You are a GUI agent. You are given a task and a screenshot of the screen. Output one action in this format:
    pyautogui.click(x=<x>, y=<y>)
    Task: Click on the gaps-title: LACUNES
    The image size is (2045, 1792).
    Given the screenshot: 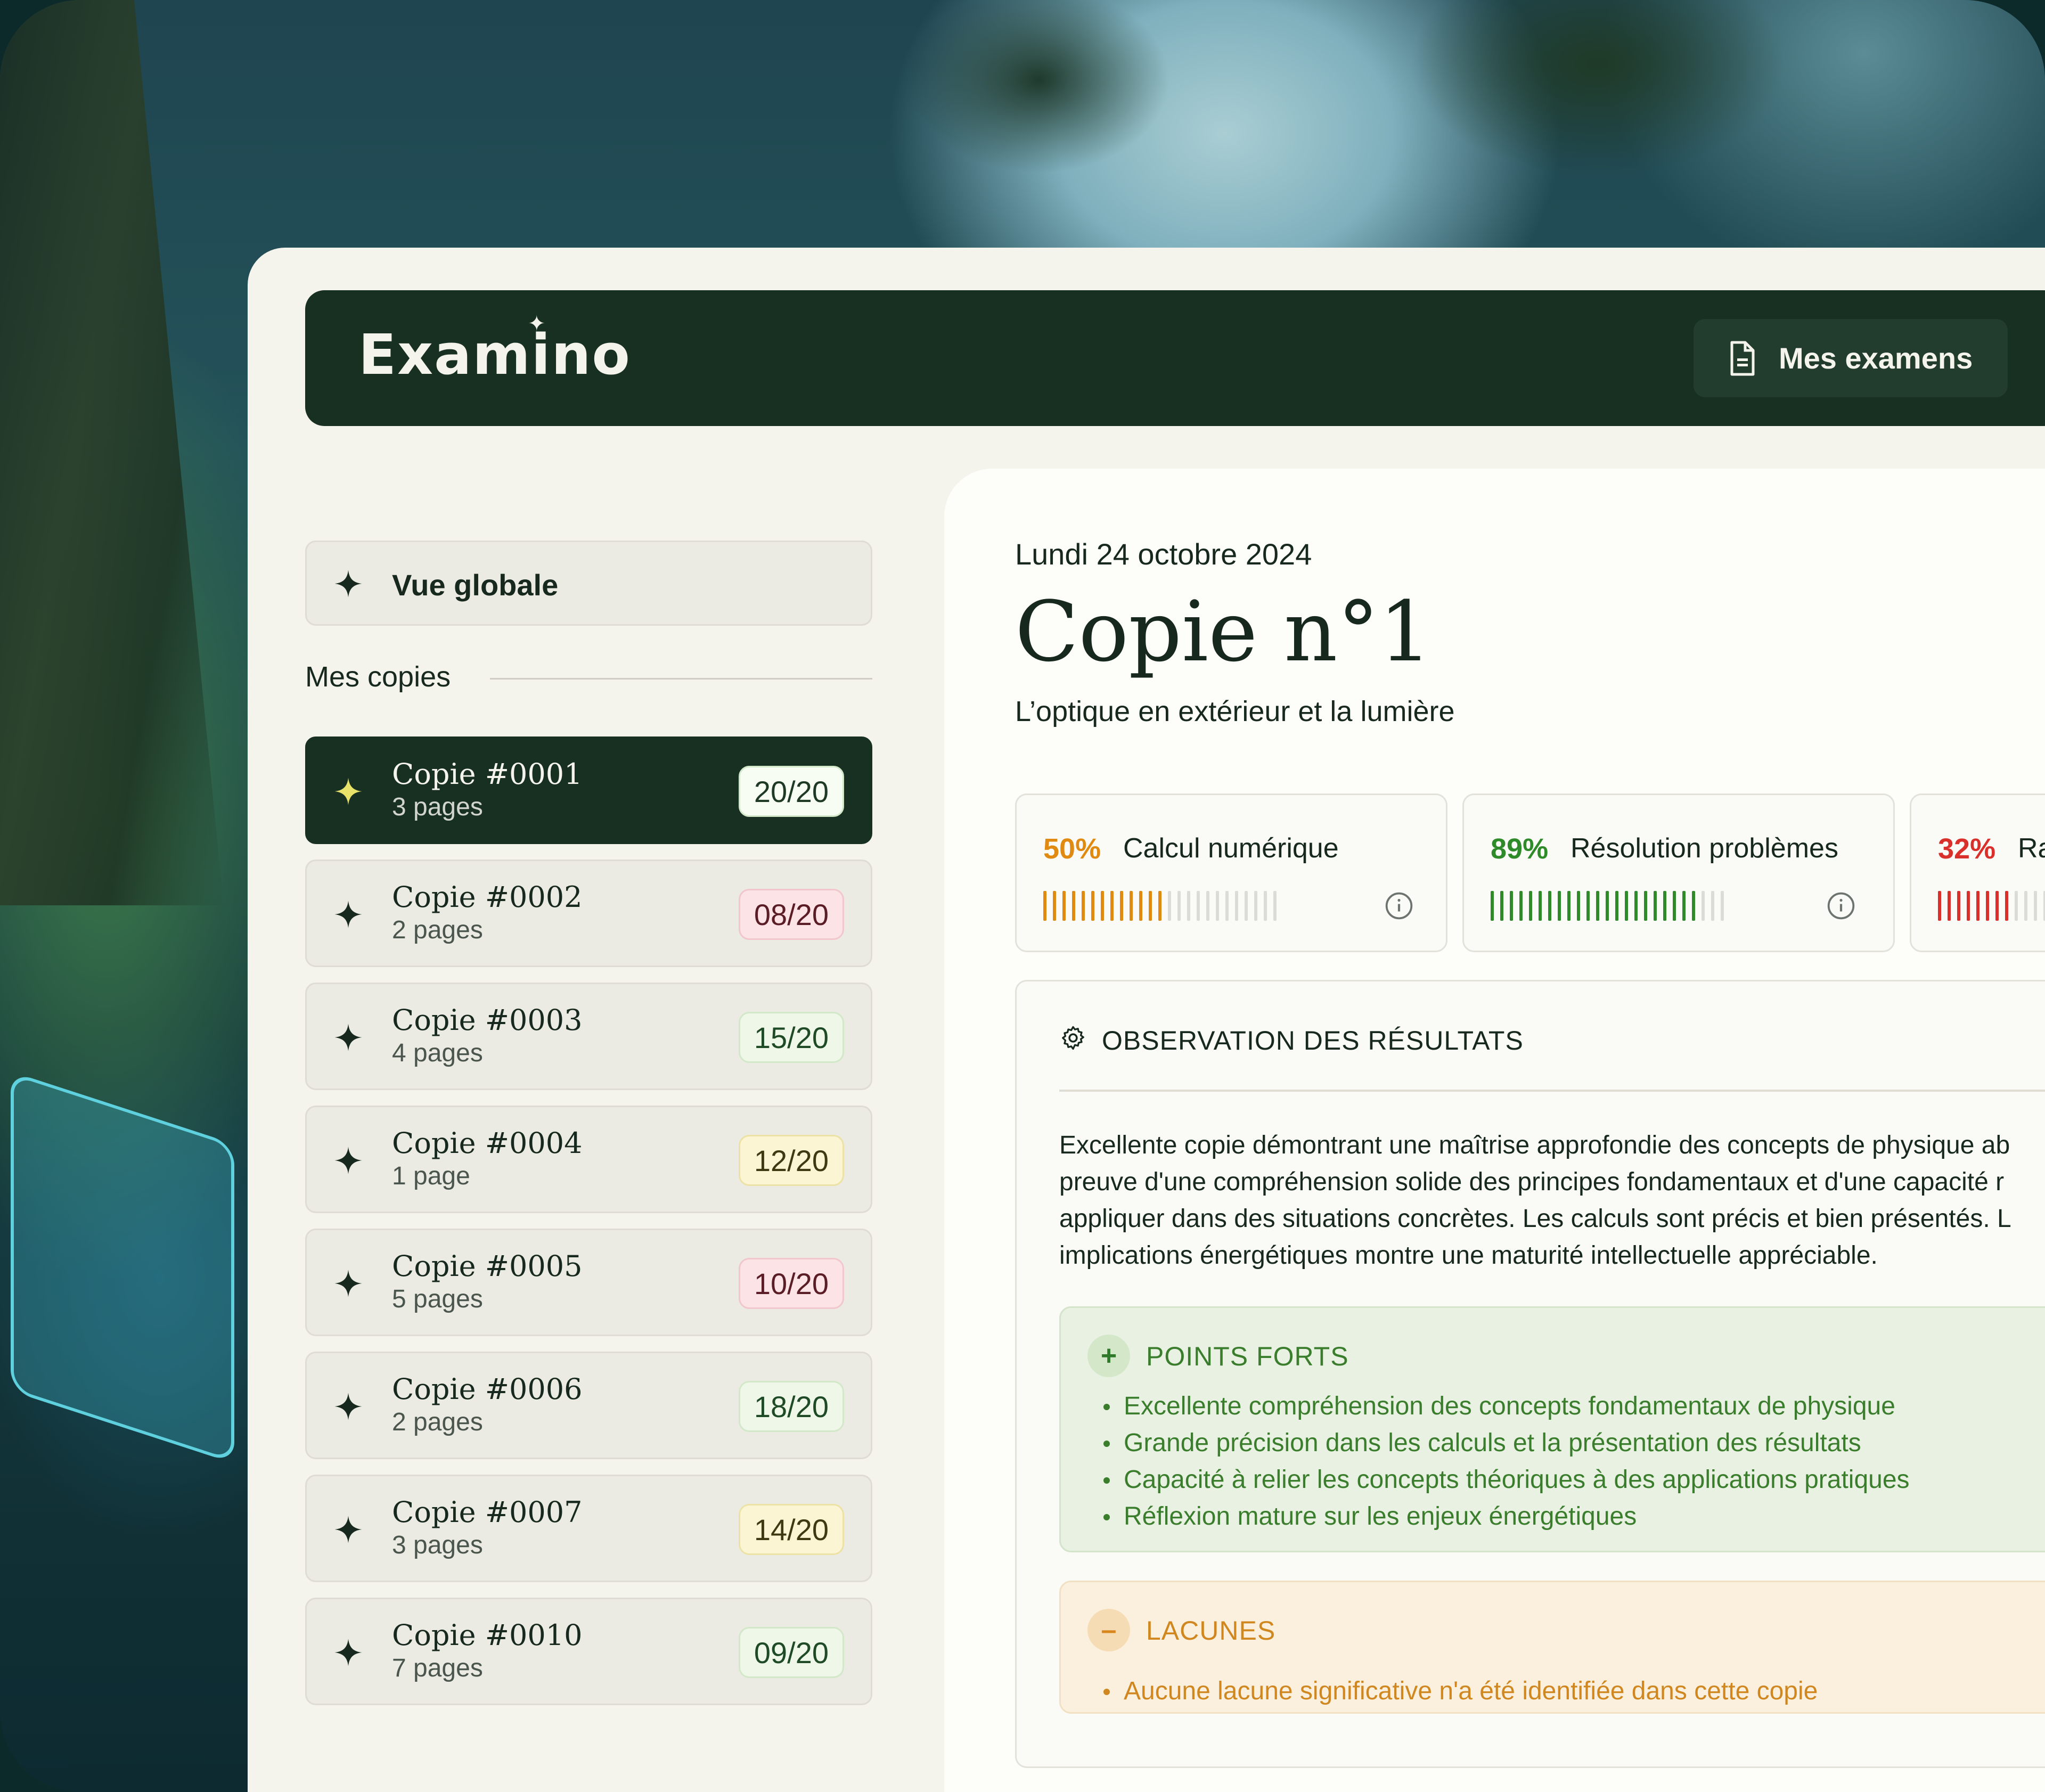 What is the action you would take?
    pyautogui.click(x=1211, y=1631)
    